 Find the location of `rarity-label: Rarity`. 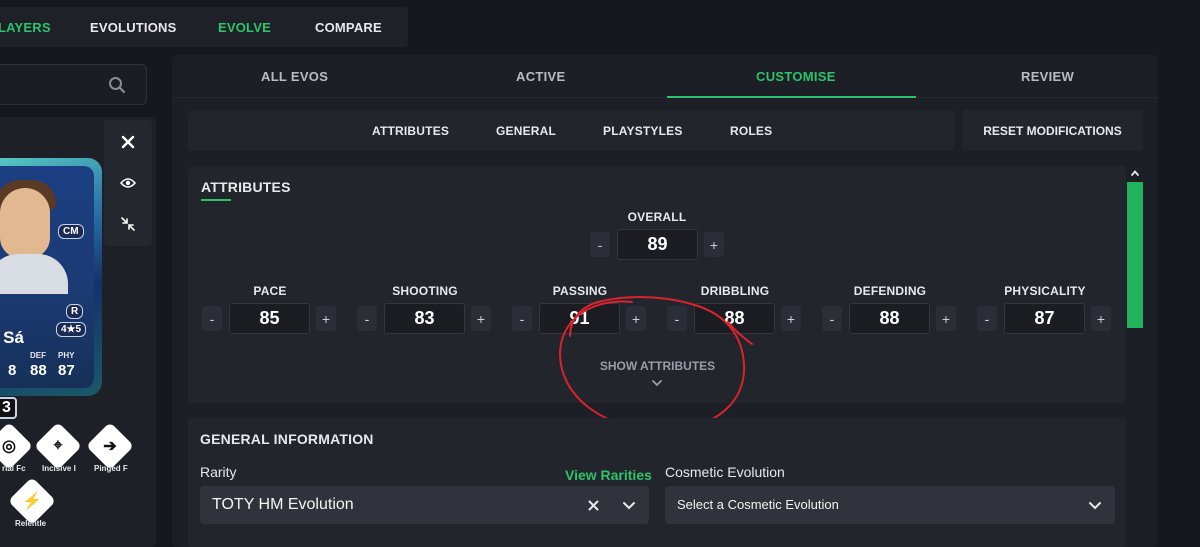

rarity-label: Rarity is located at coordinates (218, 472).